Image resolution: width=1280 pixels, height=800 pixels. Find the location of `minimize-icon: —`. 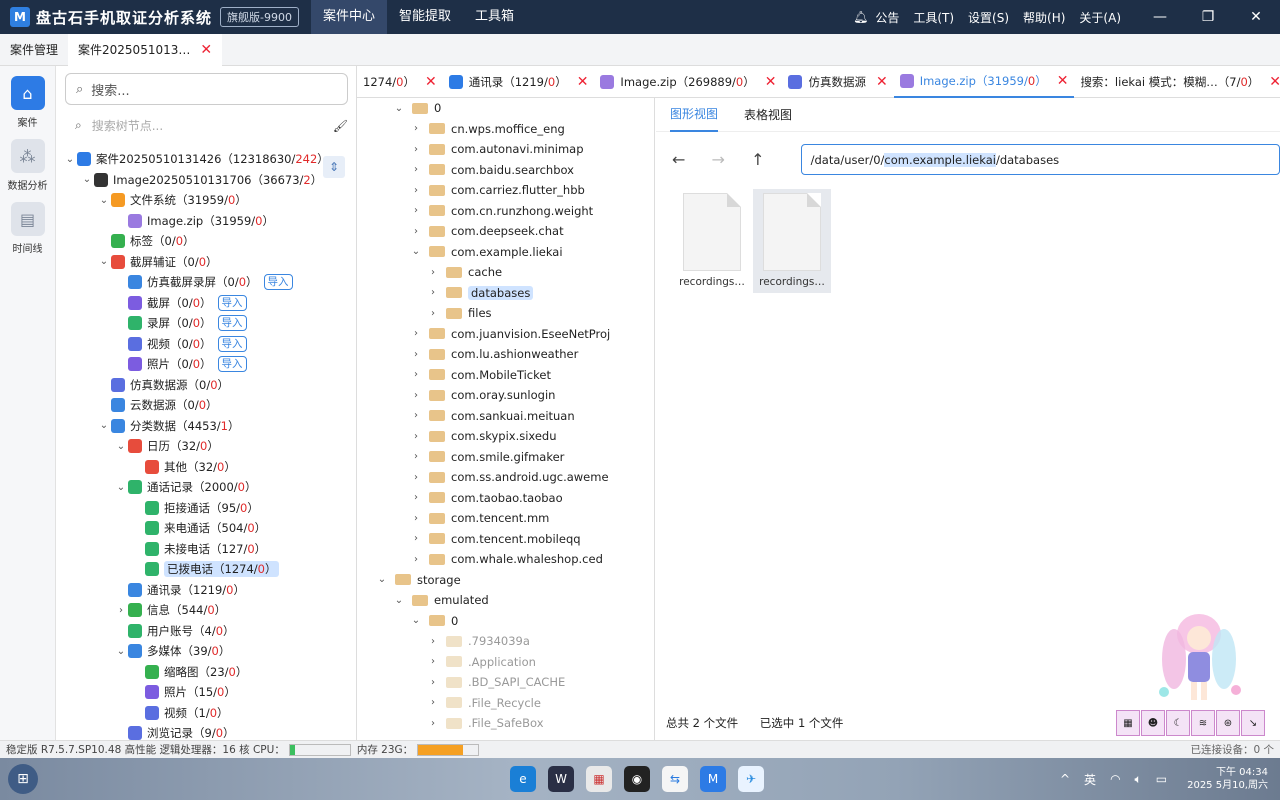

minimize-icon: — is located at coordinates (1160, 17).